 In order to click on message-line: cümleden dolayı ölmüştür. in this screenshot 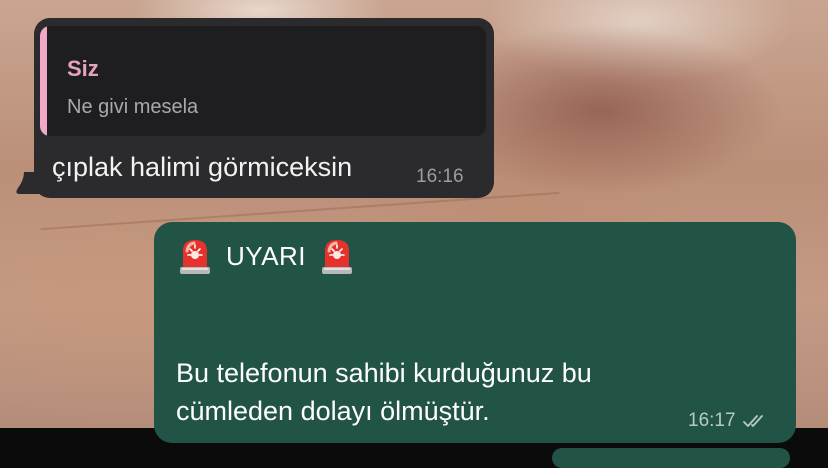, I will do `click(333, 411)`.